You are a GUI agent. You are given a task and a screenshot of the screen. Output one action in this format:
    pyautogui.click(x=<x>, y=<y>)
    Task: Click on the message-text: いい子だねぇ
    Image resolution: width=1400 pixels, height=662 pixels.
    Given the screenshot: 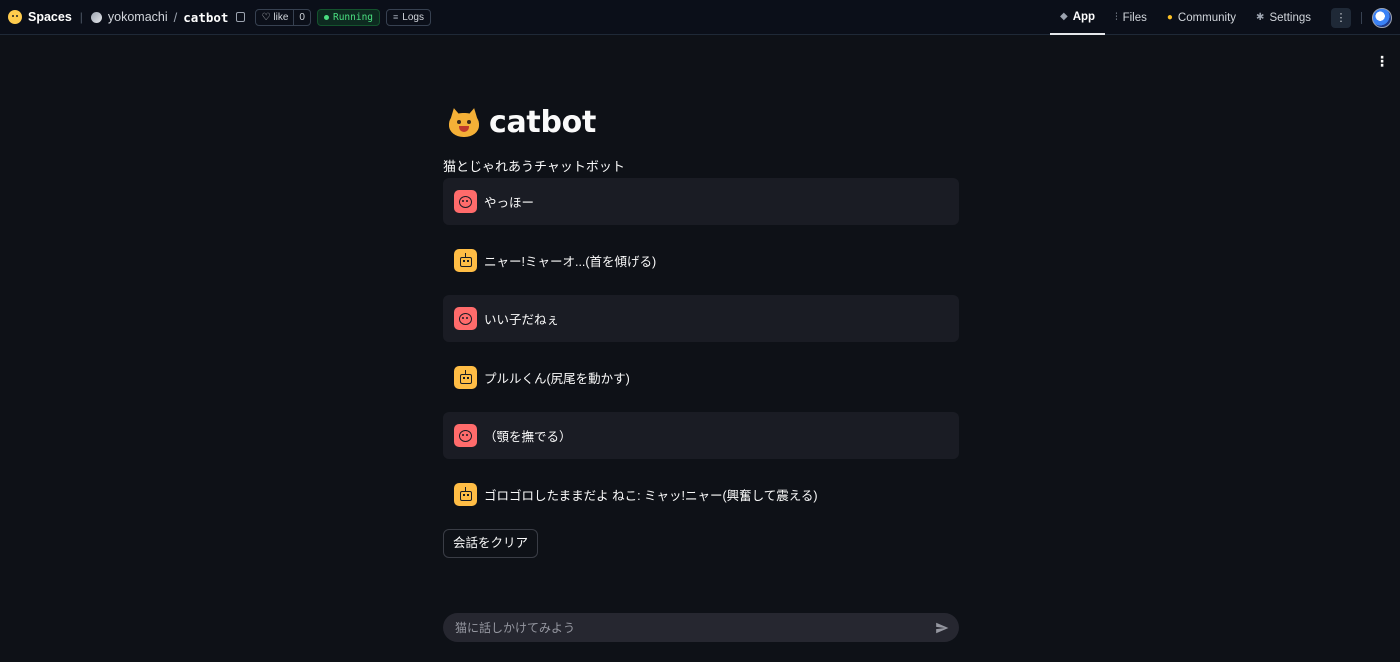 What is the action you would take?
    pyautogui.click(x=522, y=320)
    